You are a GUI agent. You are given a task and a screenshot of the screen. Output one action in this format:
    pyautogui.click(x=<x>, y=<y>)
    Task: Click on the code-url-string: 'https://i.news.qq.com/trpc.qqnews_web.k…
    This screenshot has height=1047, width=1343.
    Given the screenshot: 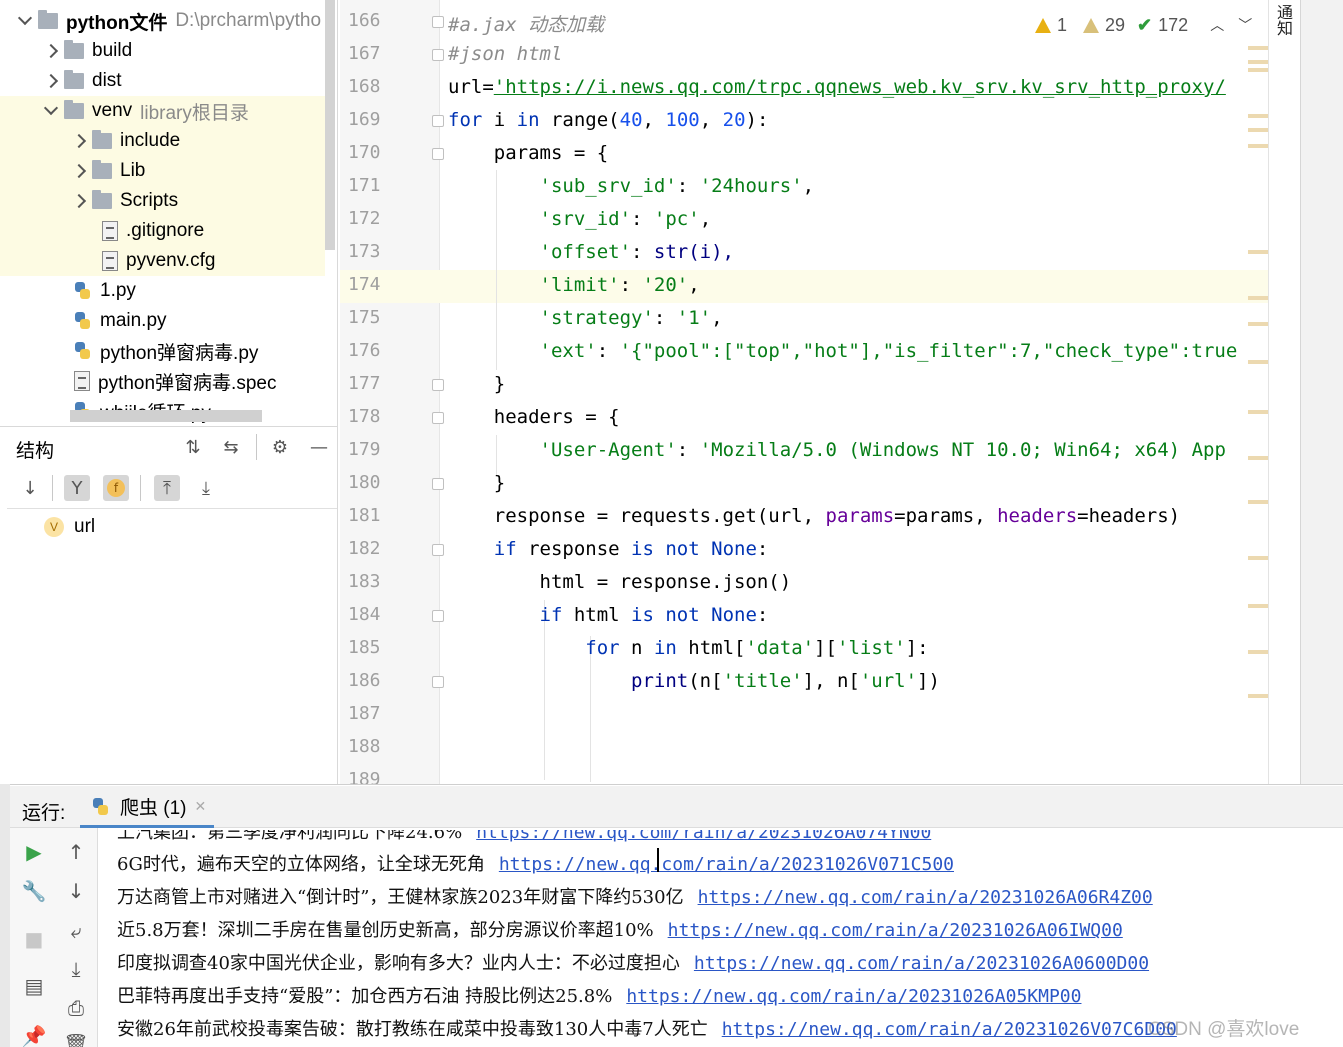 What is the action you would take?
    pyautogui.click(x=860, y=87)
    